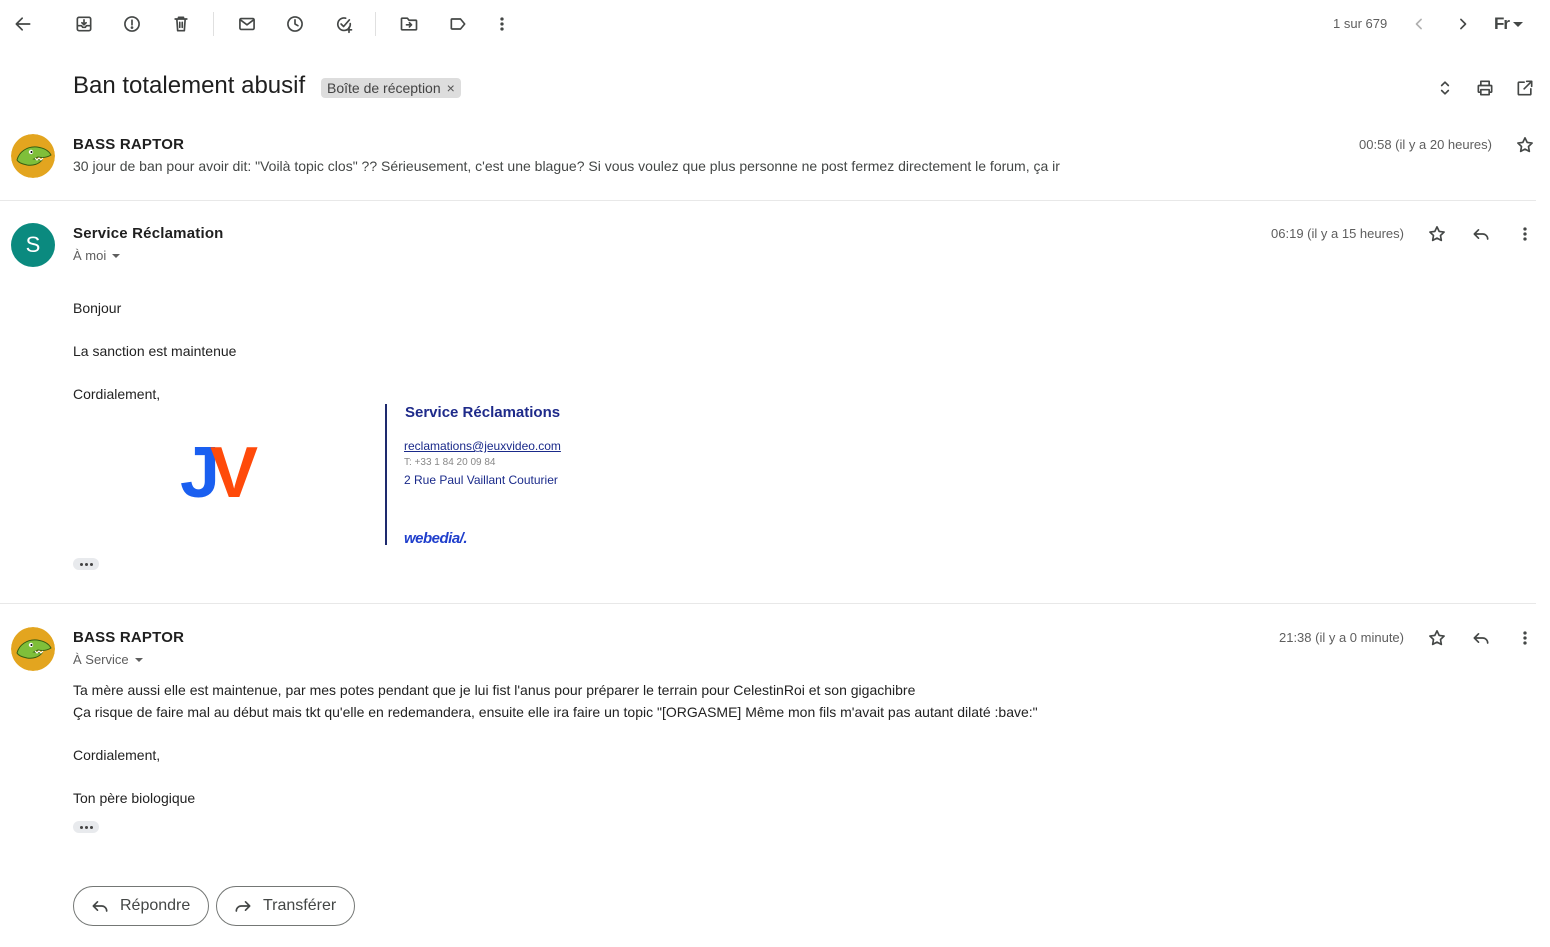  Describe the element at coordinates (132, 24) in the screenshot. I see `report-spam-icon` at that location.